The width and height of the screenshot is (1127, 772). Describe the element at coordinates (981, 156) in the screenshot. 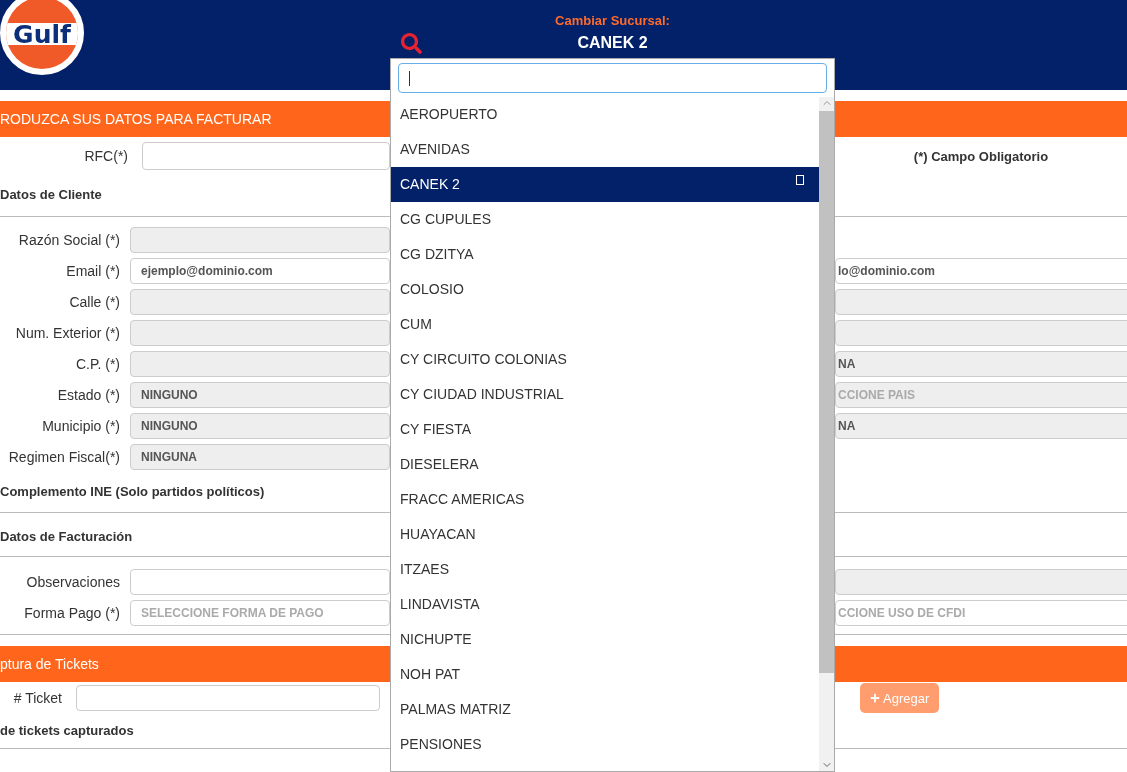

I see `required-note: (*) Campo Obligatorio` at that location.